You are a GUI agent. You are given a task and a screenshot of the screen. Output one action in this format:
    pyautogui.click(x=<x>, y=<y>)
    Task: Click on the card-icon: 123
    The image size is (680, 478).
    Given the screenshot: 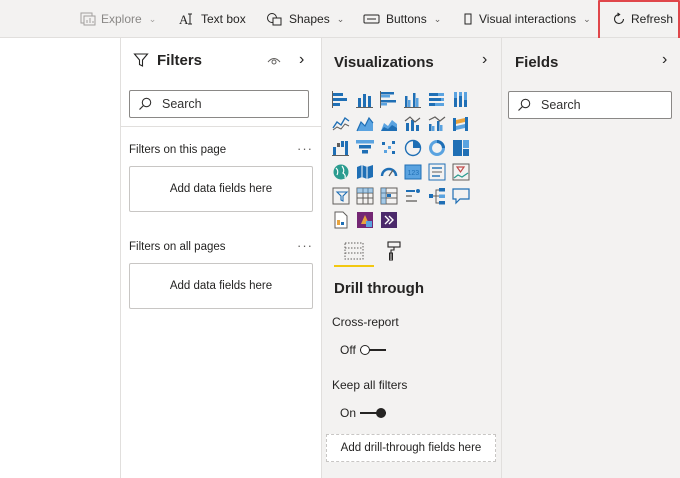 What is the action you would take?
    pyautogui.click(x=413, y=172)
    